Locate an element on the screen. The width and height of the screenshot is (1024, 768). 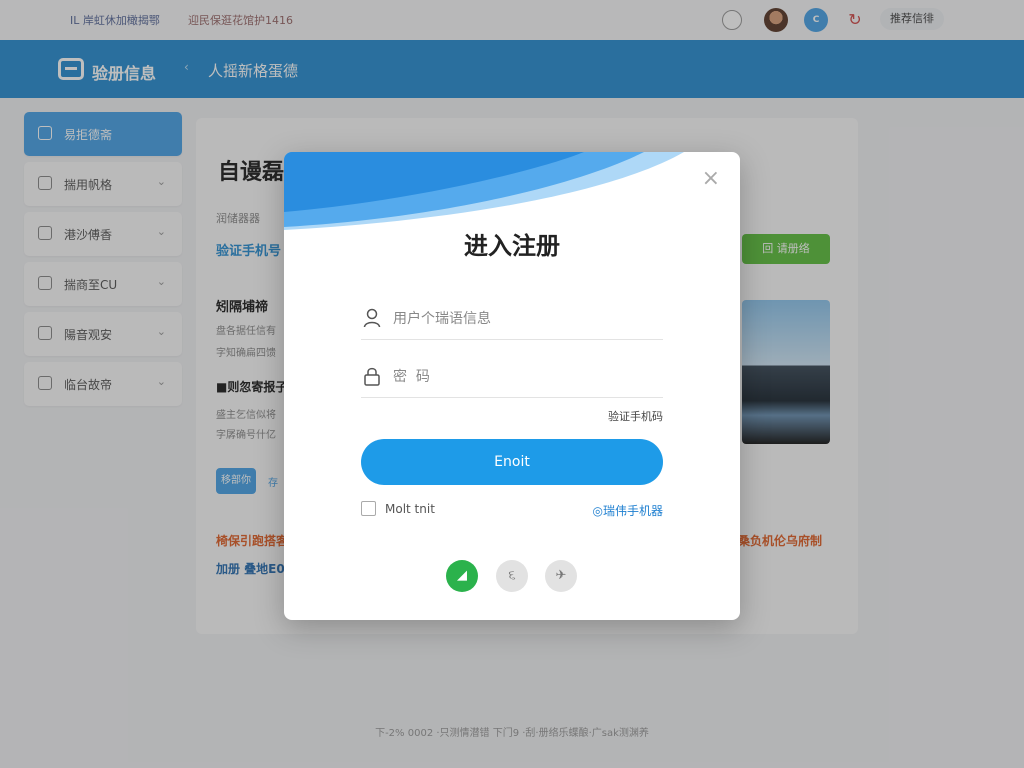
modal-title: 进入注册 is located at coordinates (512, 246).